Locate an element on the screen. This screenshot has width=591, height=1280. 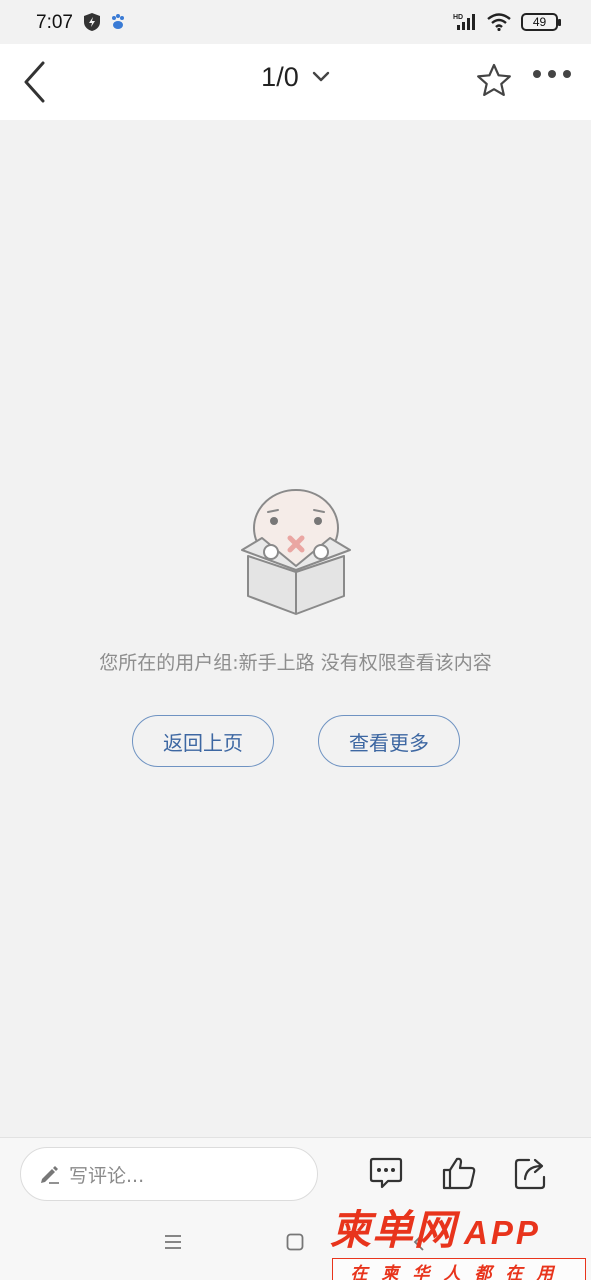
star-icon is located at coordinates (494, 79).